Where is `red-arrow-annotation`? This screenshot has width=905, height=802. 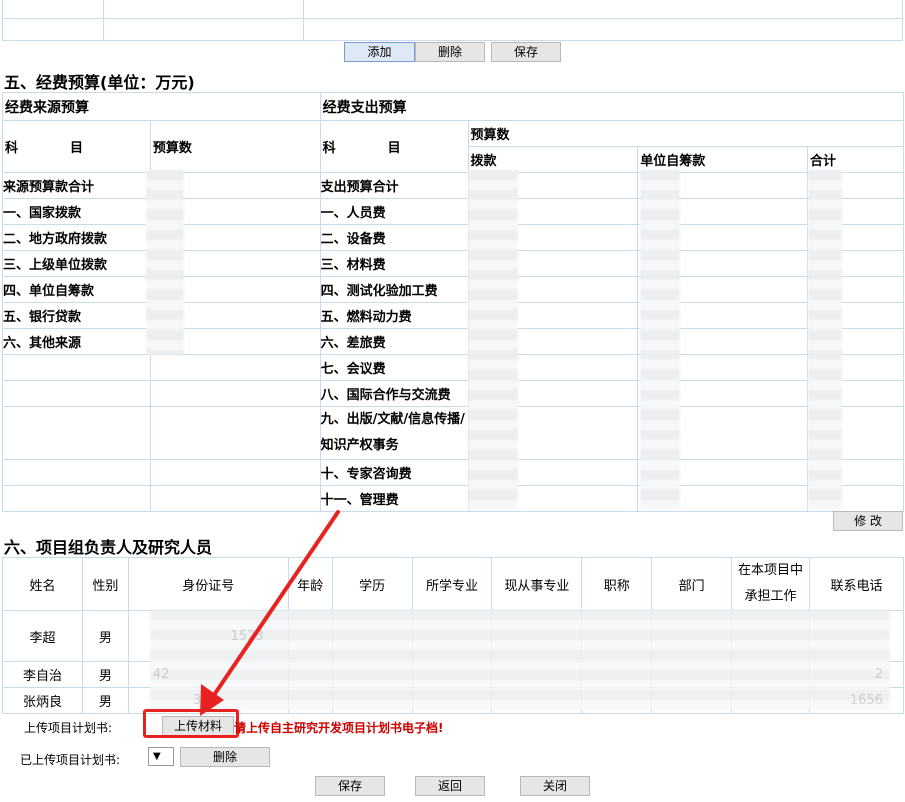 red-arrow-annotation is located at coordinates (270, 613).